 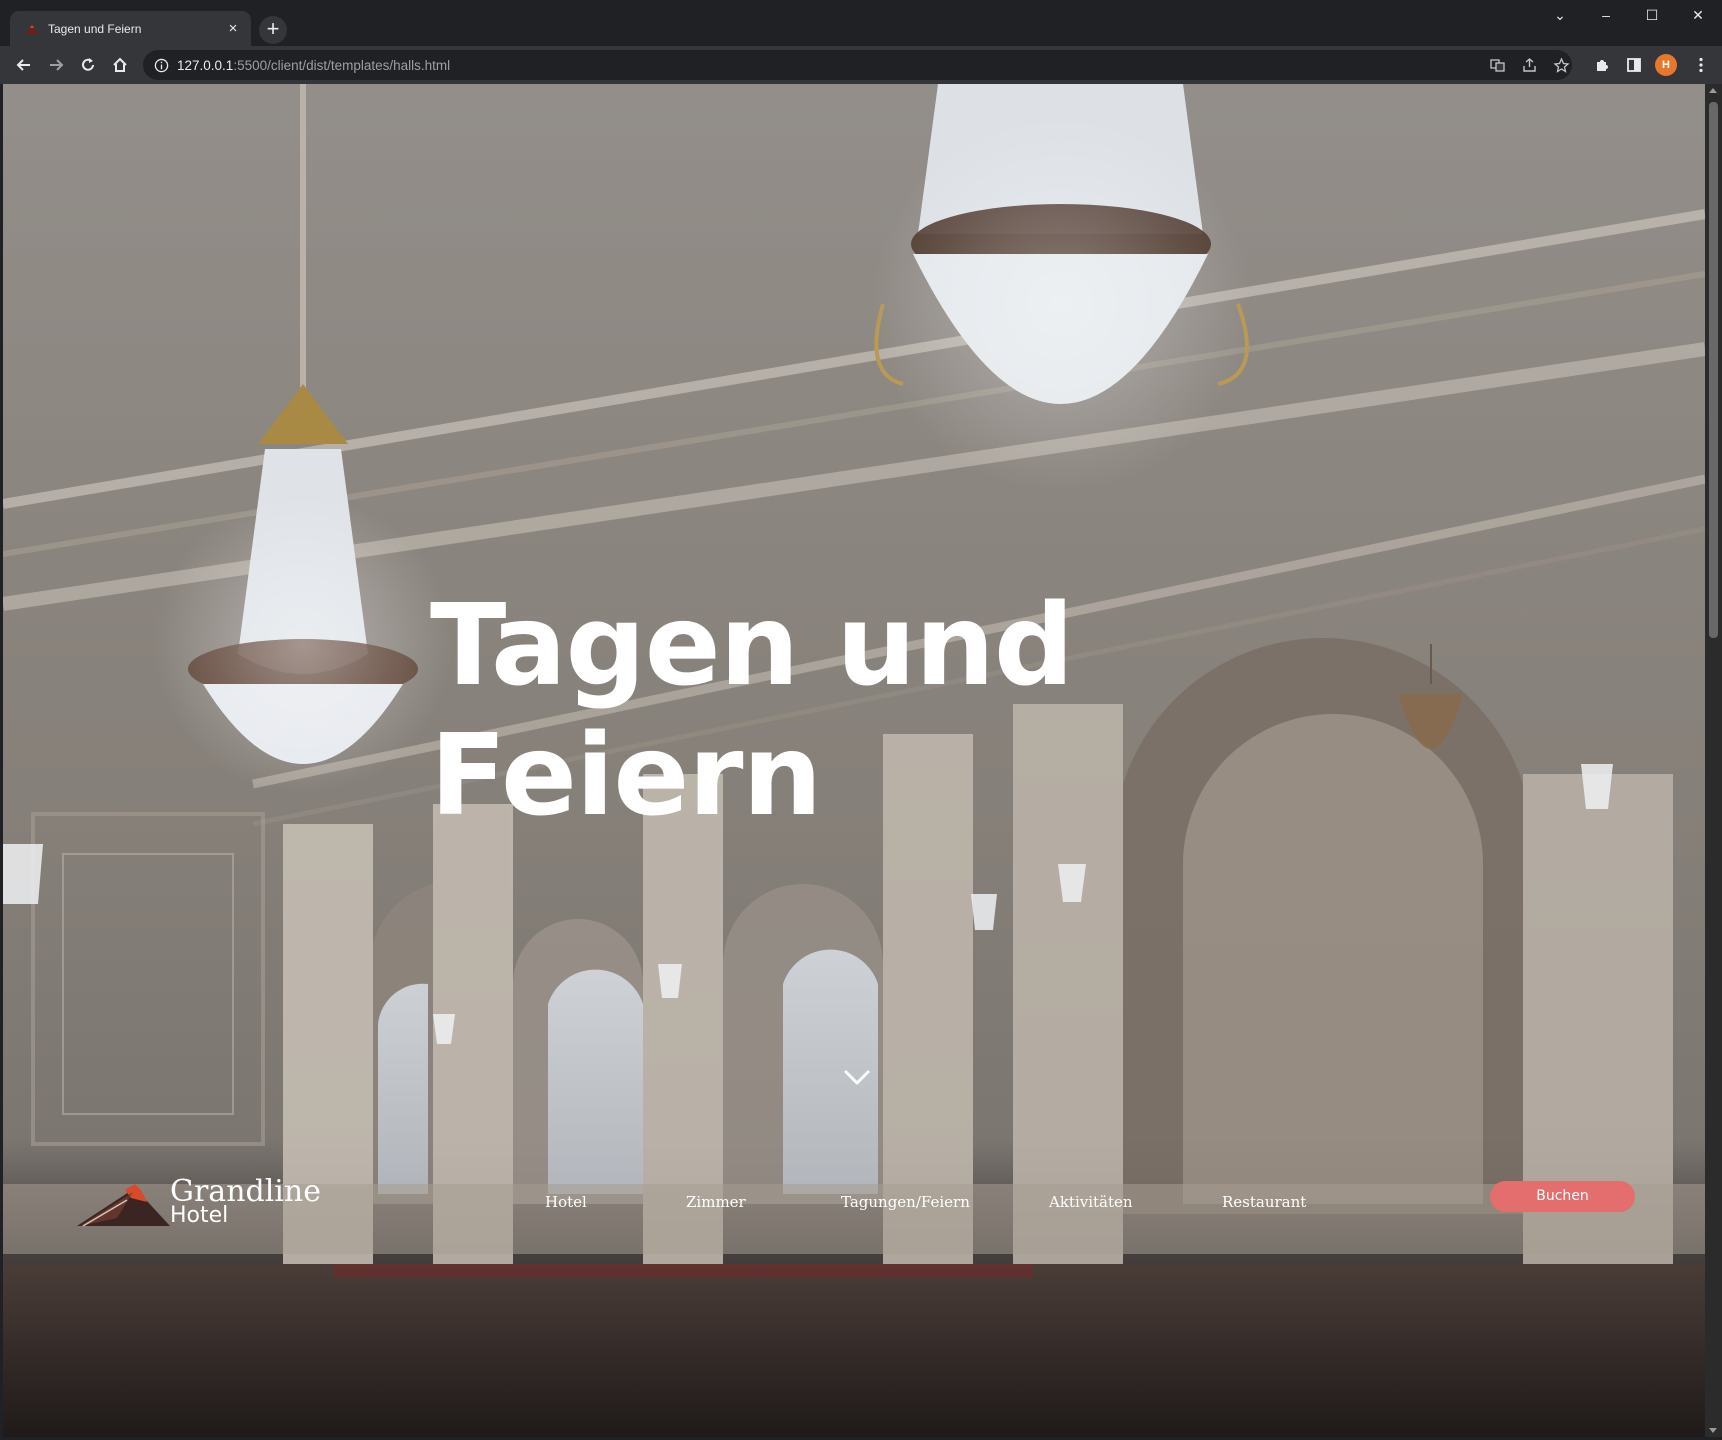 What do you see at coordinates (905, 1202) in the screenshot?
I see `nav-link-tagungen-feiern: Tagungen/Feiern` at bounding box center [905, 1202].